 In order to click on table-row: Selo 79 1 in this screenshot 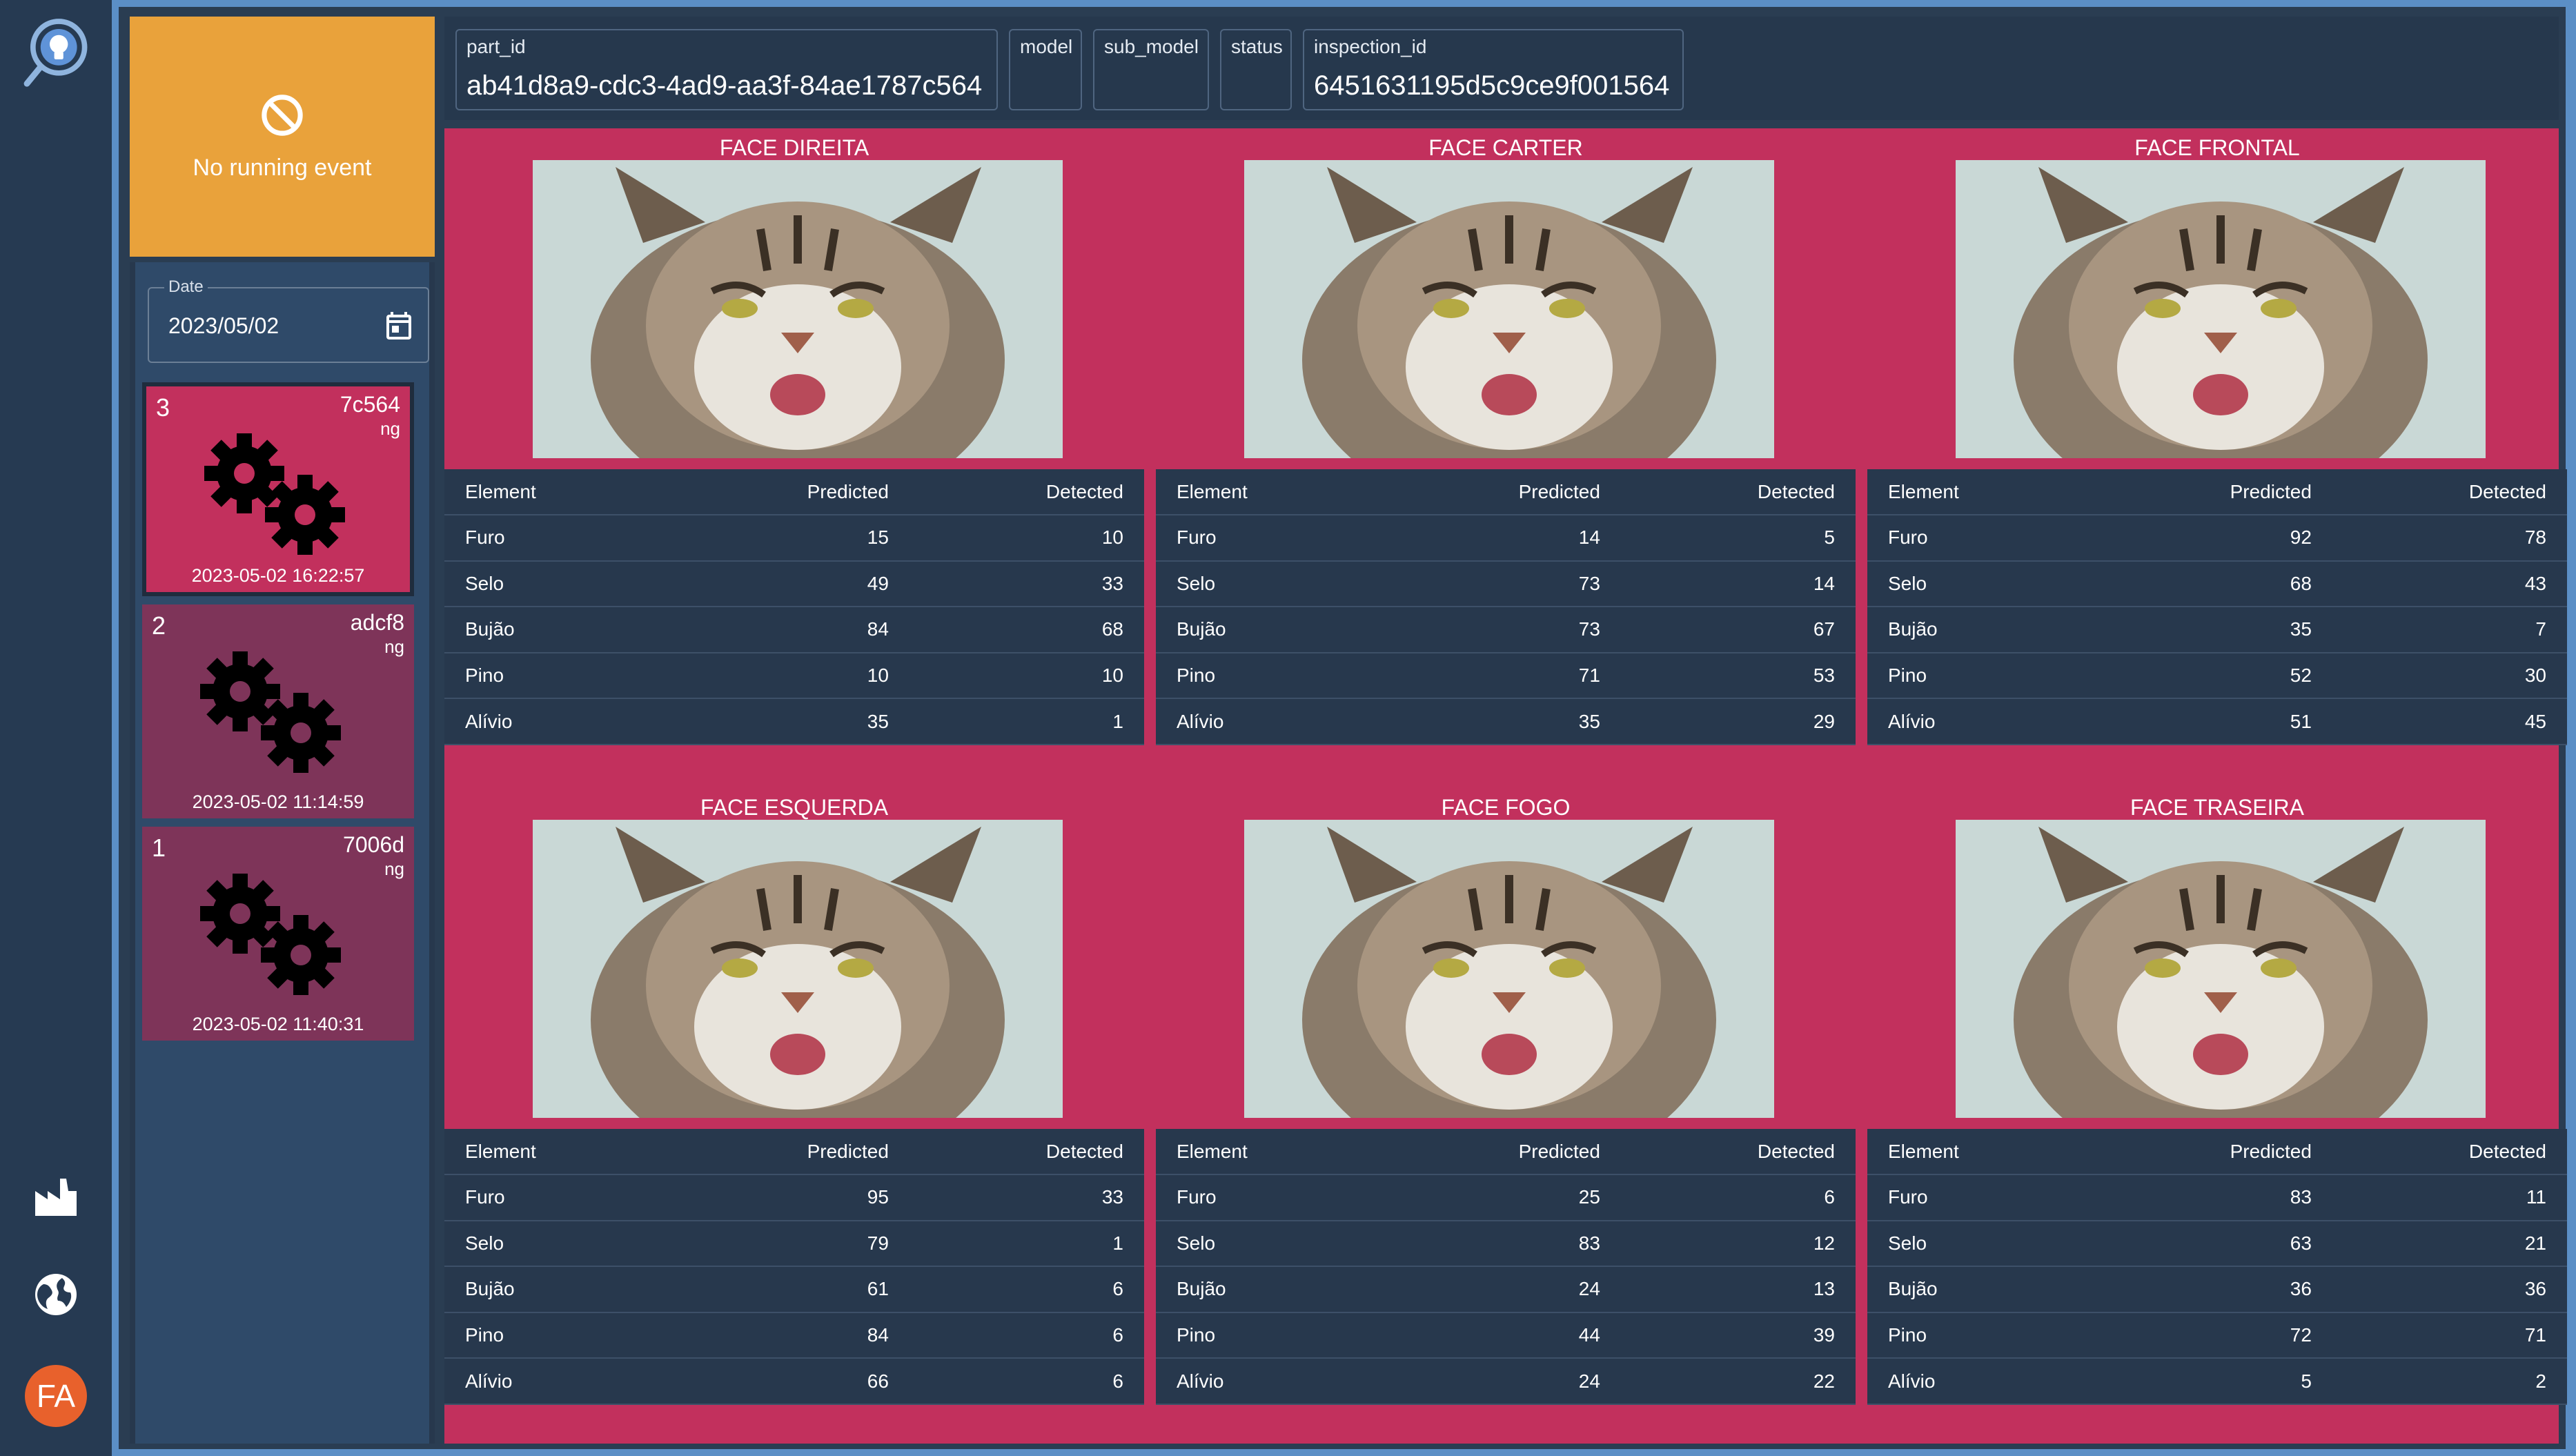, I will do `click(794, 1244)`.